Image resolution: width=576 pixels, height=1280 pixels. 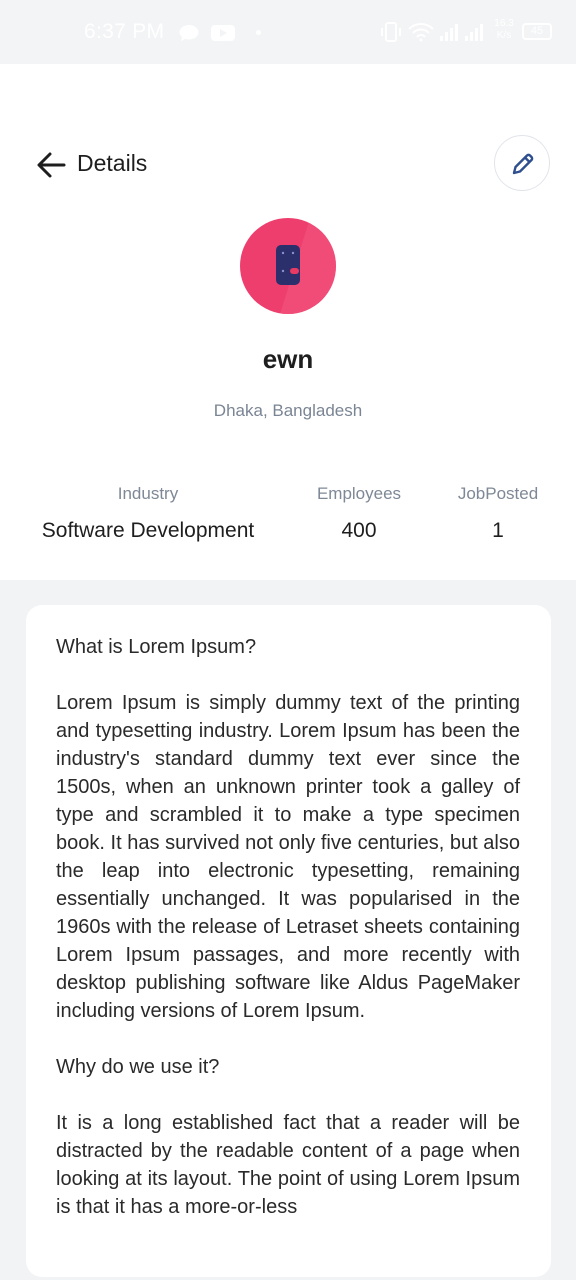 I want to click on network-speed: 16.3 K/s, so click(x=504, y=30).